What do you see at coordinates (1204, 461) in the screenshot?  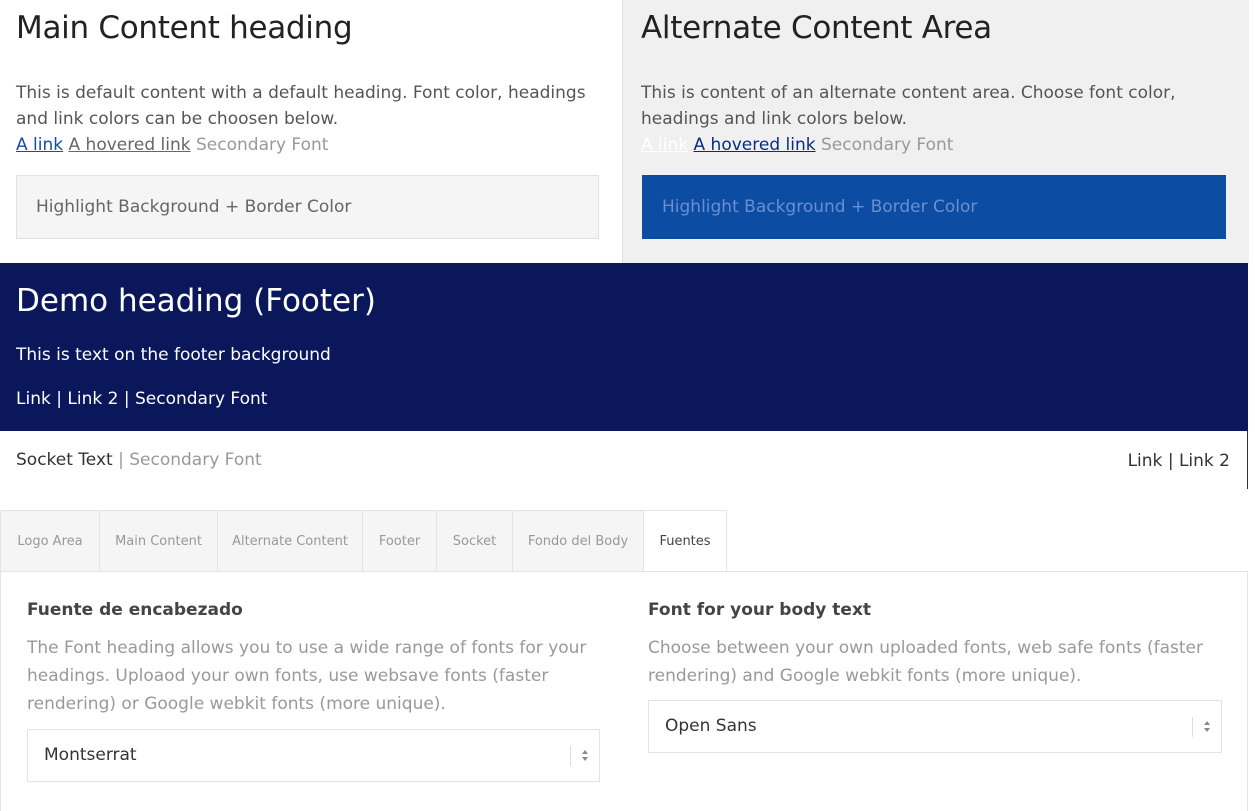 I see `socket-link-2: Link 2` at bounding box center [1204, 461].